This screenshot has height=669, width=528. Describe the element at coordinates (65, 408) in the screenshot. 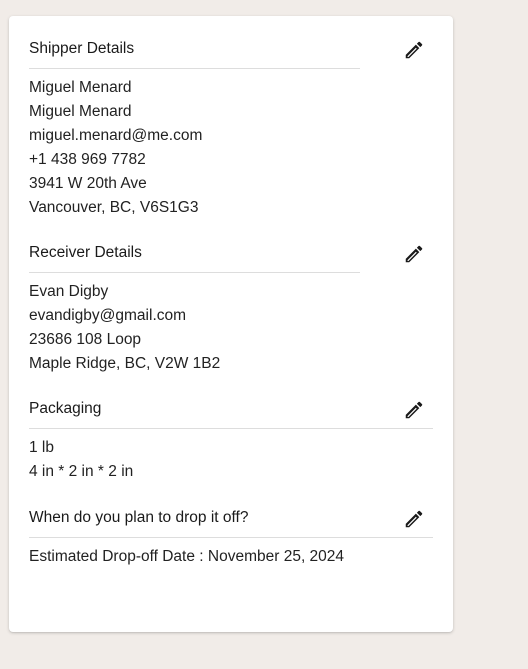

I see `packaging-title: Packaging` at that location.